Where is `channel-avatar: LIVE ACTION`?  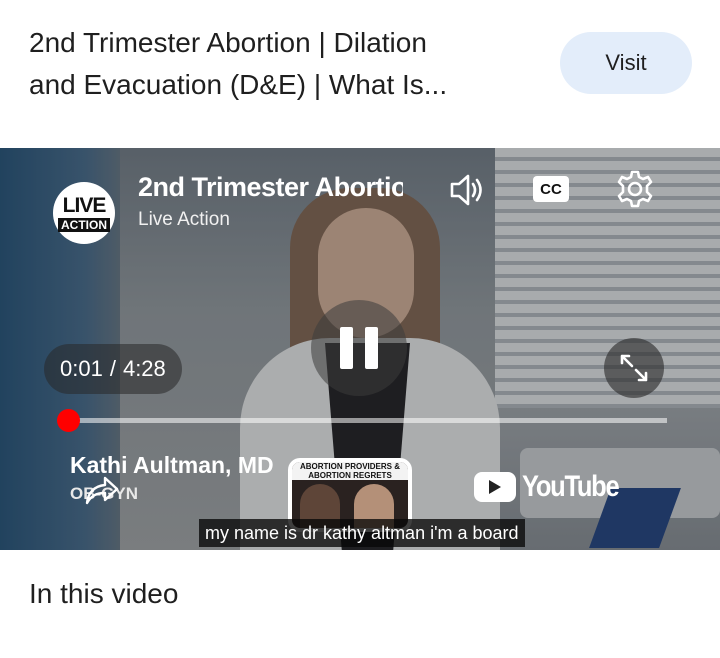
channel-avatar: LIVE ACTION is located at coordinates (84, 213).